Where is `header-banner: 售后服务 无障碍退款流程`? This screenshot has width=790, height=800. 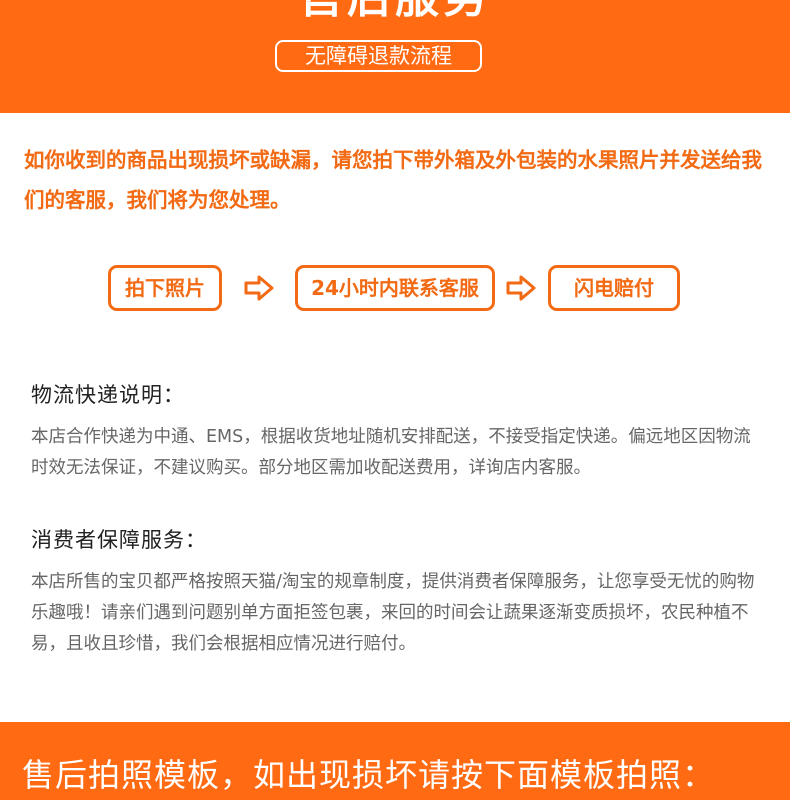
header-banner: 售后服务 无障碍退款流程 is located at coordinates (395, 56).